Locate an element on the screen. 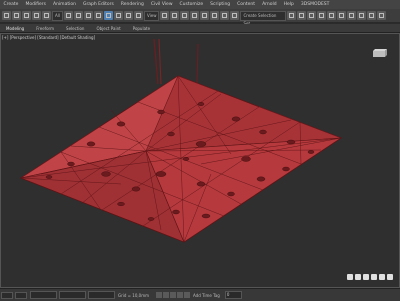 The image size is (400, 301). redo-icon is located at coordinates (16, 15).